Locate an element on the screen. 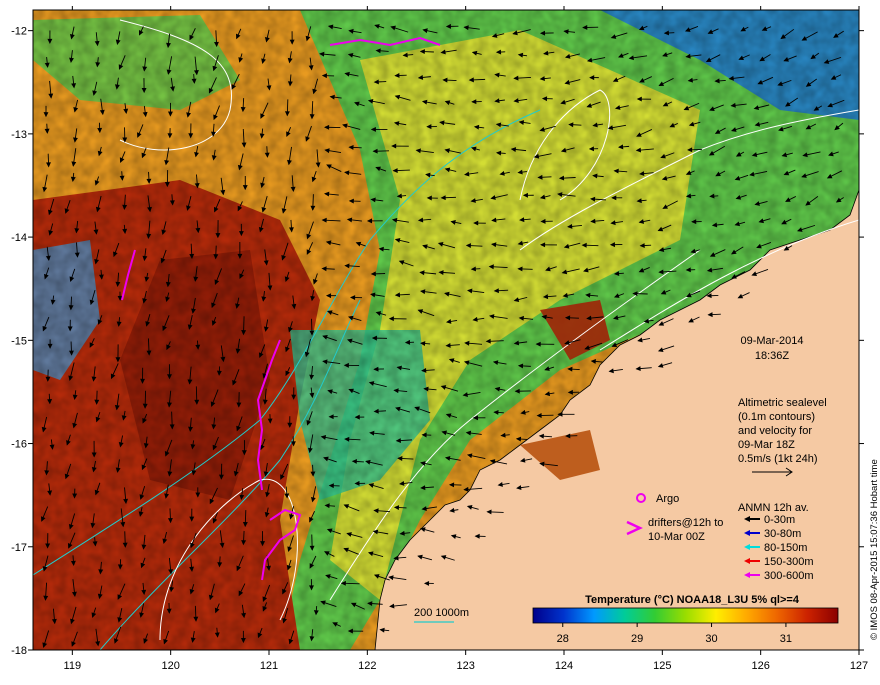 This screenshot has height=685, width=880. lat-tick-label: -12 is located at coordinates (19, 32).